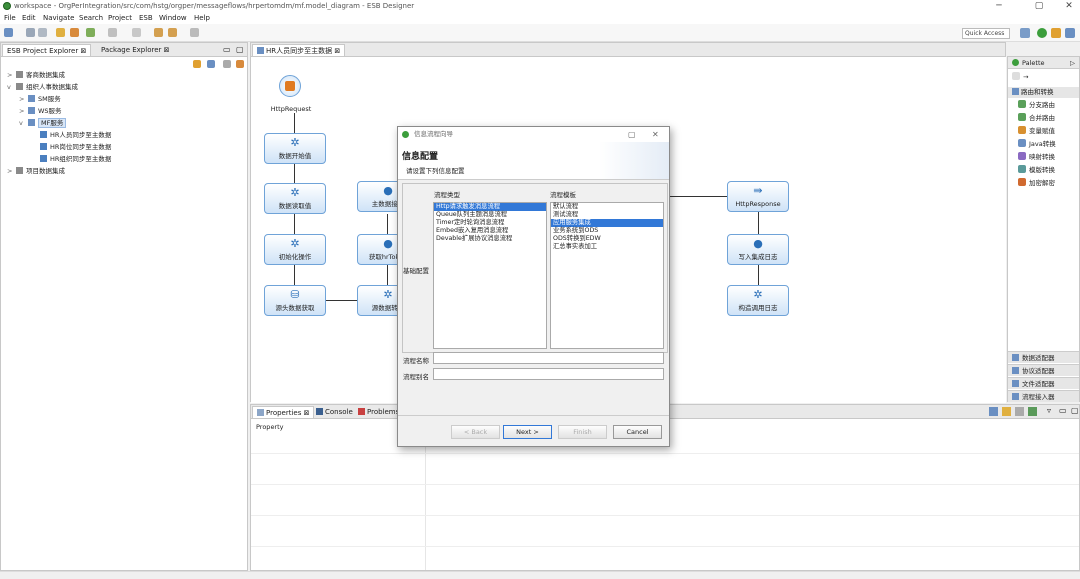 The image size is (1080, 579). What do you see at coordinates (290, 86) in the screenshot?
I see `http-request-node` at bounding box center [290, 86].